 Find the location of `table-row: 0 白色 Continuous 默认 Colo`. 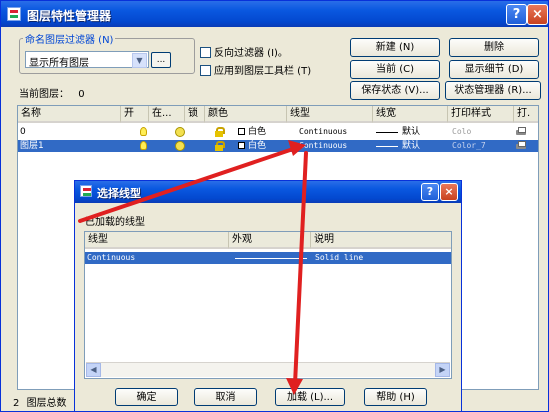

table-row: 0 白色 Continuous 默认 Colo is located at coordinates (278, 132).